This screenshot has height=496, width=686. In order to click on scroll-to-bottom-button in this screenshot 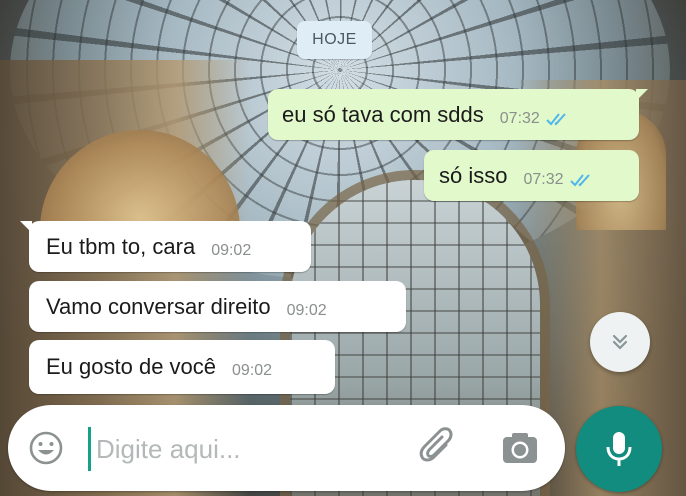, I will do `click(620, 342)`.